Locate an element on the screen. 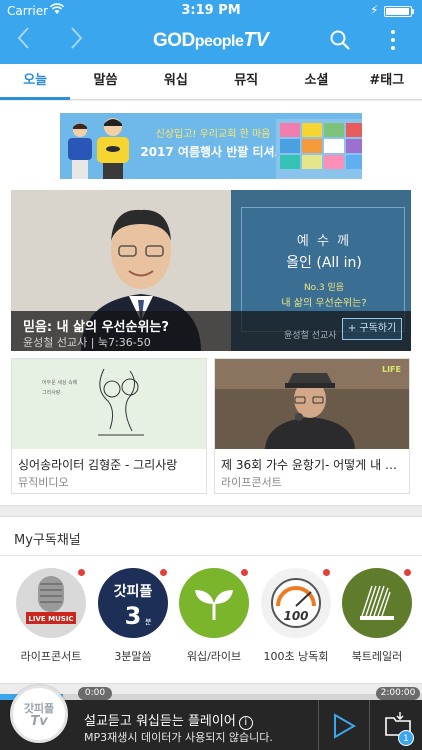 Image resolution: width=422 pixels, height=750 pixels. channel-3min-word: 갓피플 3 분 3분말씀 is located at coordinates (133, 619).